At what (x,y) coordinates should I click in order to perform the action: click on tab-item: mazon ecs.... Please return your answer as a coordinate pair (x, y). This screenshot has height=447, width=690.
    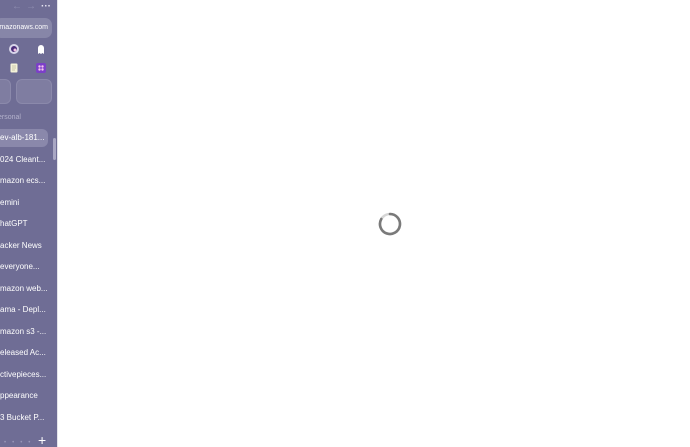
    Looking at the image, I should click on (24, 181).